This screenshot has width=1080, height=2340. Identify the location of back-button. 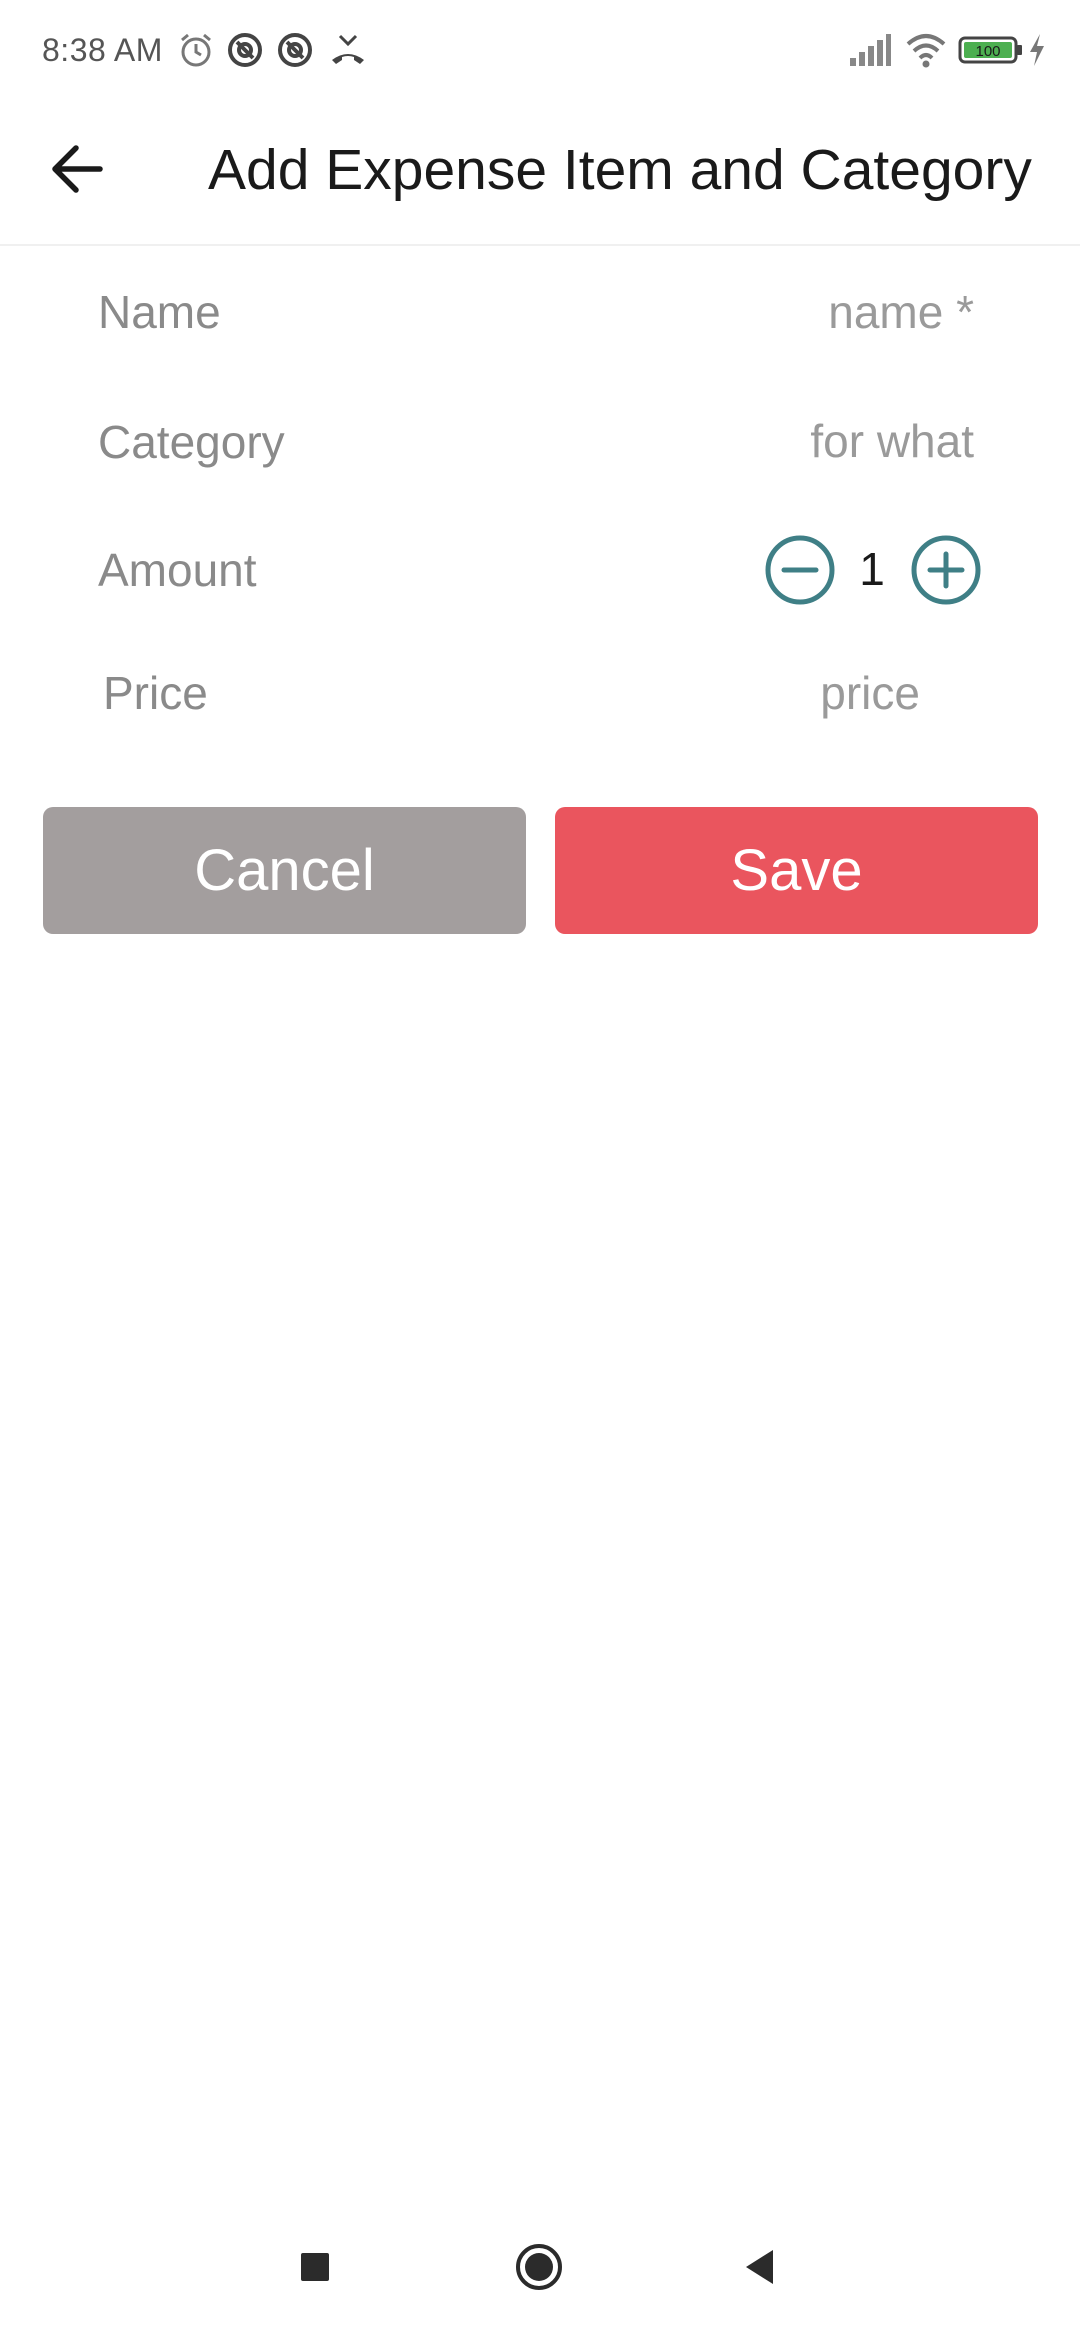
(77, 169).